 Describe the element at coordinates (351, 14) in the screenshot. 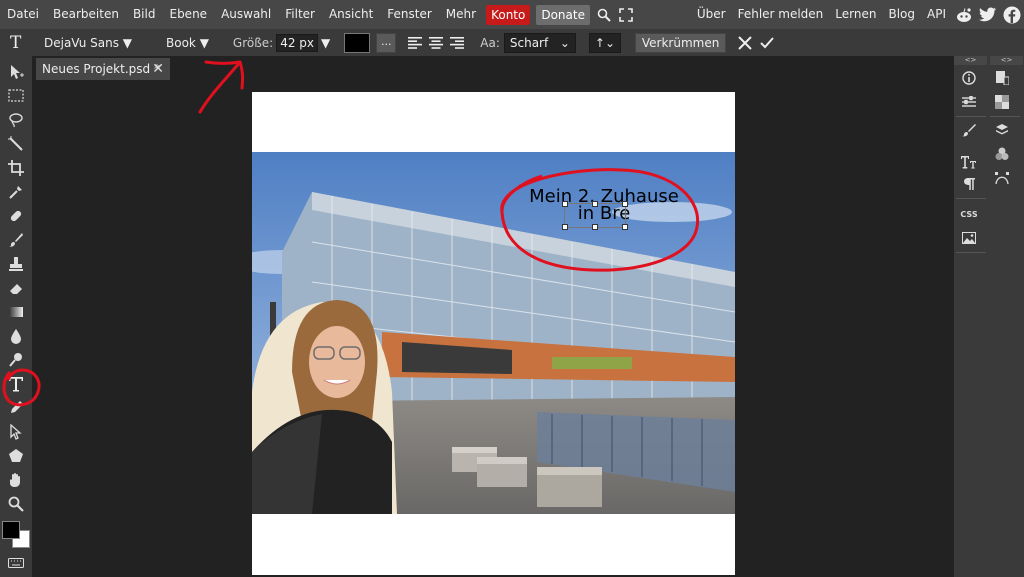

I see `menu-ansicht: Ansicht` at that location.